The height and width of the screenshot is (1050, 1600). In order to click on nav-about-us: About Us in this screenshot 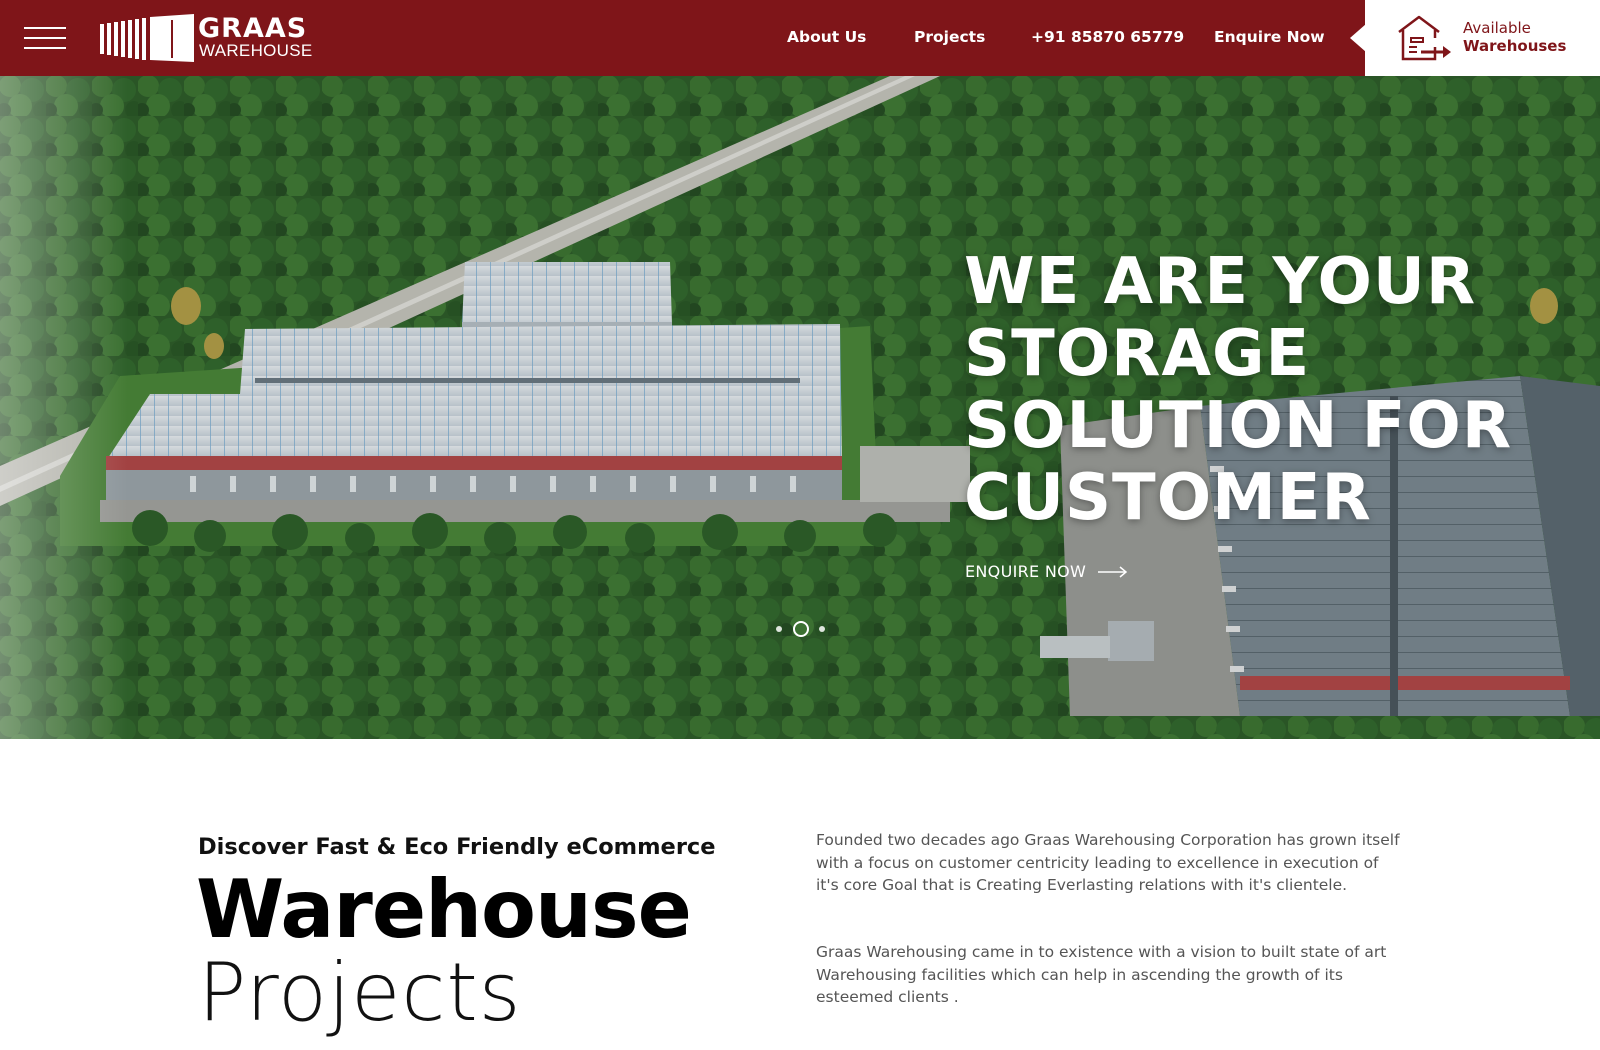, I will do `click(826, 37)`.